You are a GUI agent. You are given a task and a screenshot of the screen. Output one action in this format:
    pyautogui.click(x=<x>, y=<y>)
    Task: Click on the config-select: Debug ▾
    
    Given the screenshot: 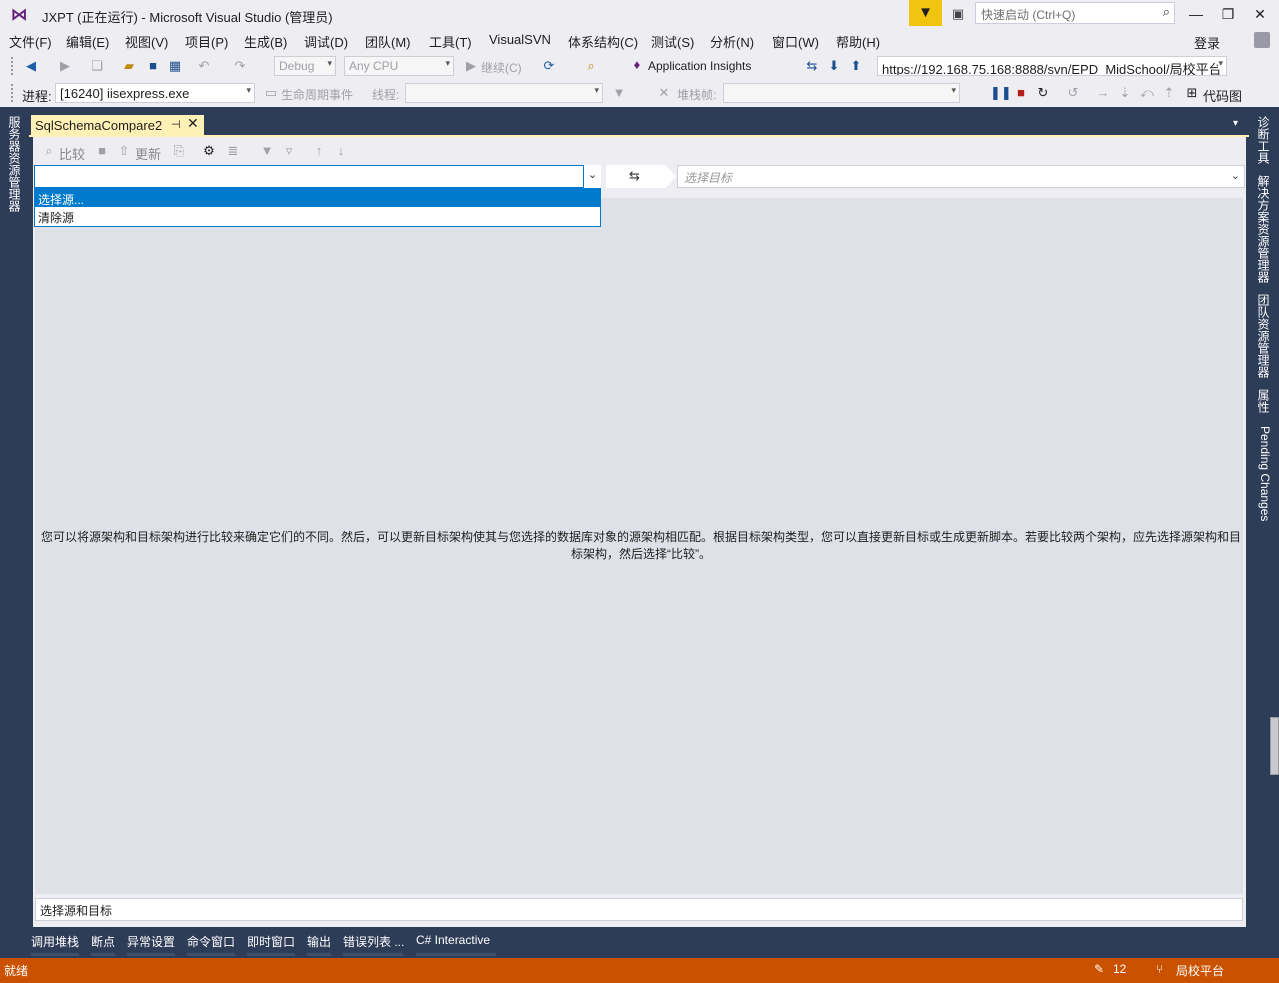 What is the action you would take?
    pyautogui.click(x=305, y=66)
    